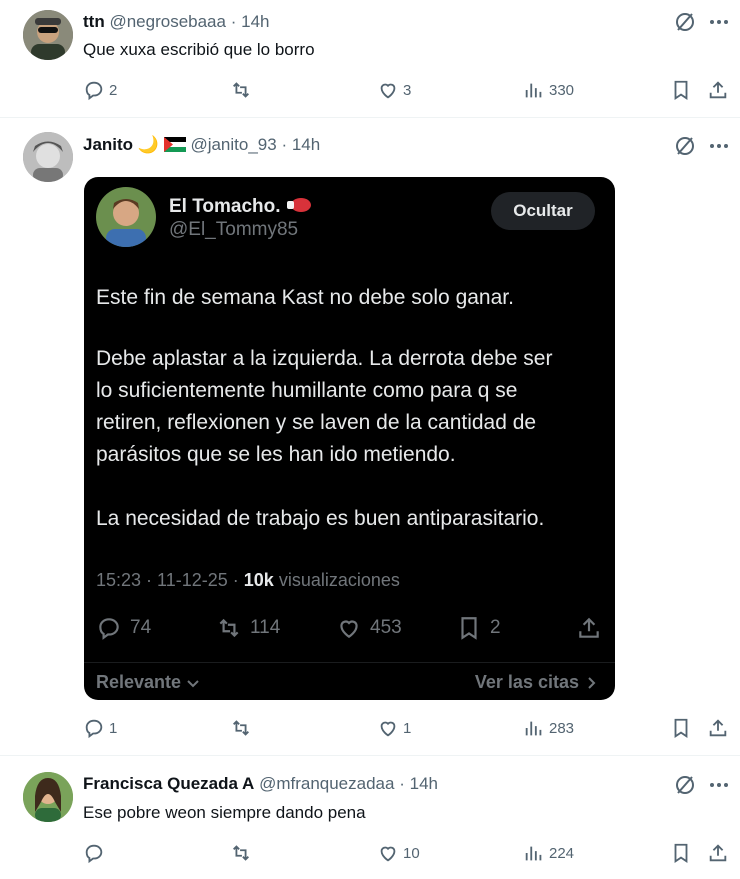  What do you see at coordinates (141, 627) in the screenshot?
I see `reply-count: 74` at bounding box center [141, 627].